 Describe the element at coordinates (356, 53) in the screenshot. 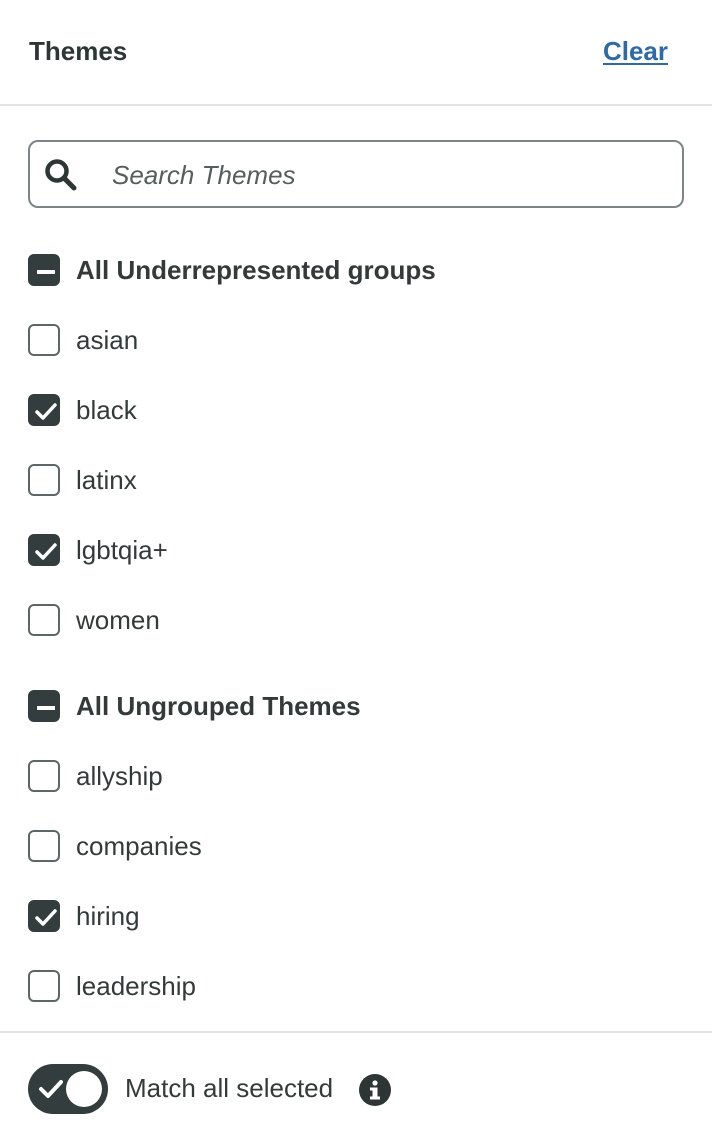

I see `panel-header: Themes Clear` at that location.